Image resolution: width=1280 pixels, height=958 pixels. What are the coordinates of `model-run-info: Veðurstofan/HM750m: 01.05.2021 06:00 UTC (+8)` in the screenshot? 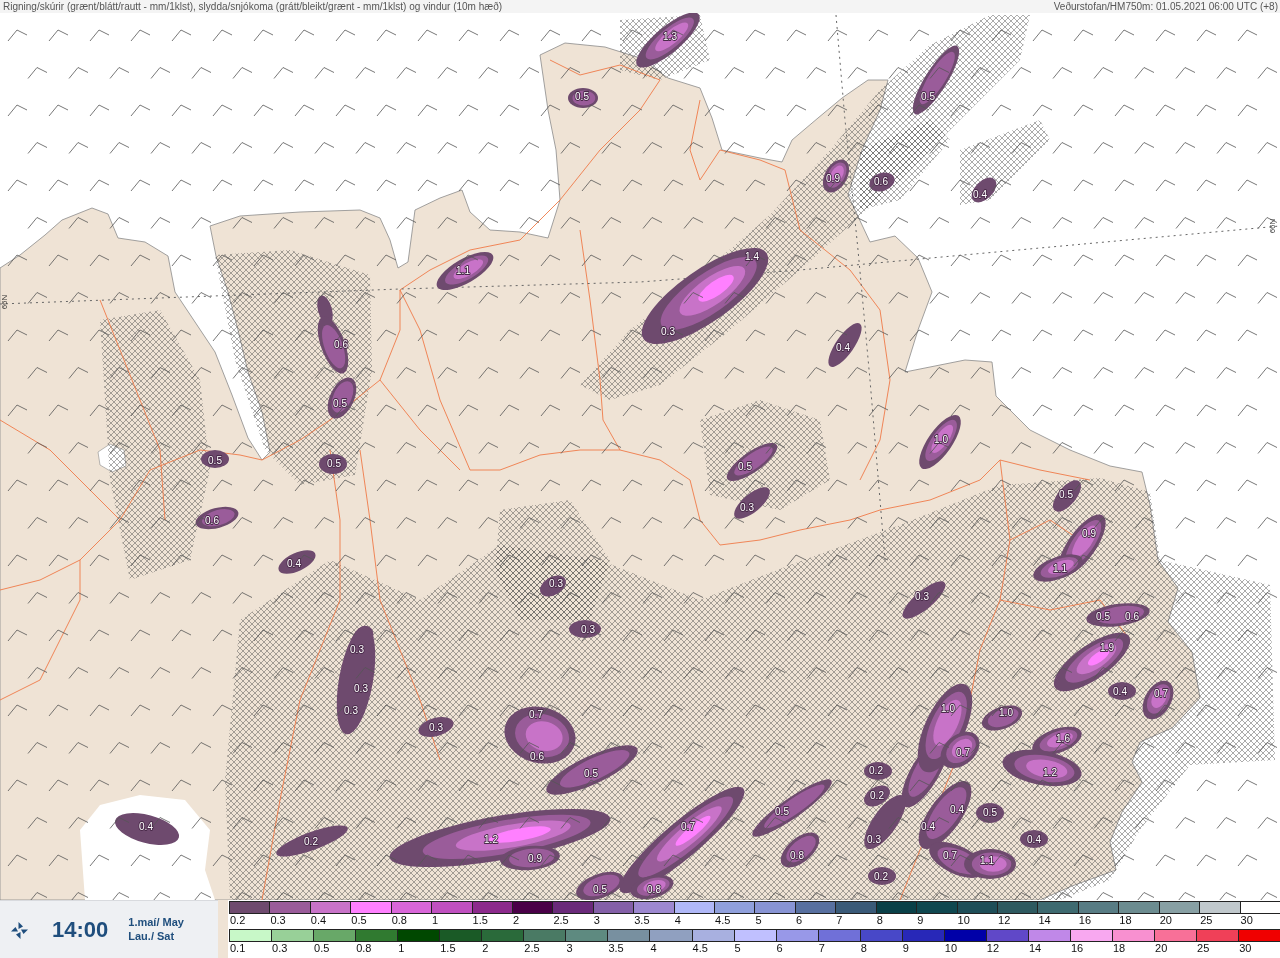 It's located at (1165, 6).